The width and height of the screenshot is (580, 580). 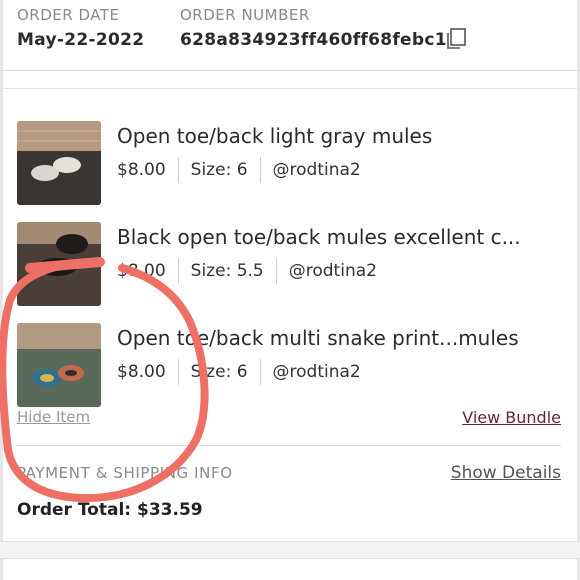 I want to click on item-size: Size: 5.5, so click(x=227, y=271).